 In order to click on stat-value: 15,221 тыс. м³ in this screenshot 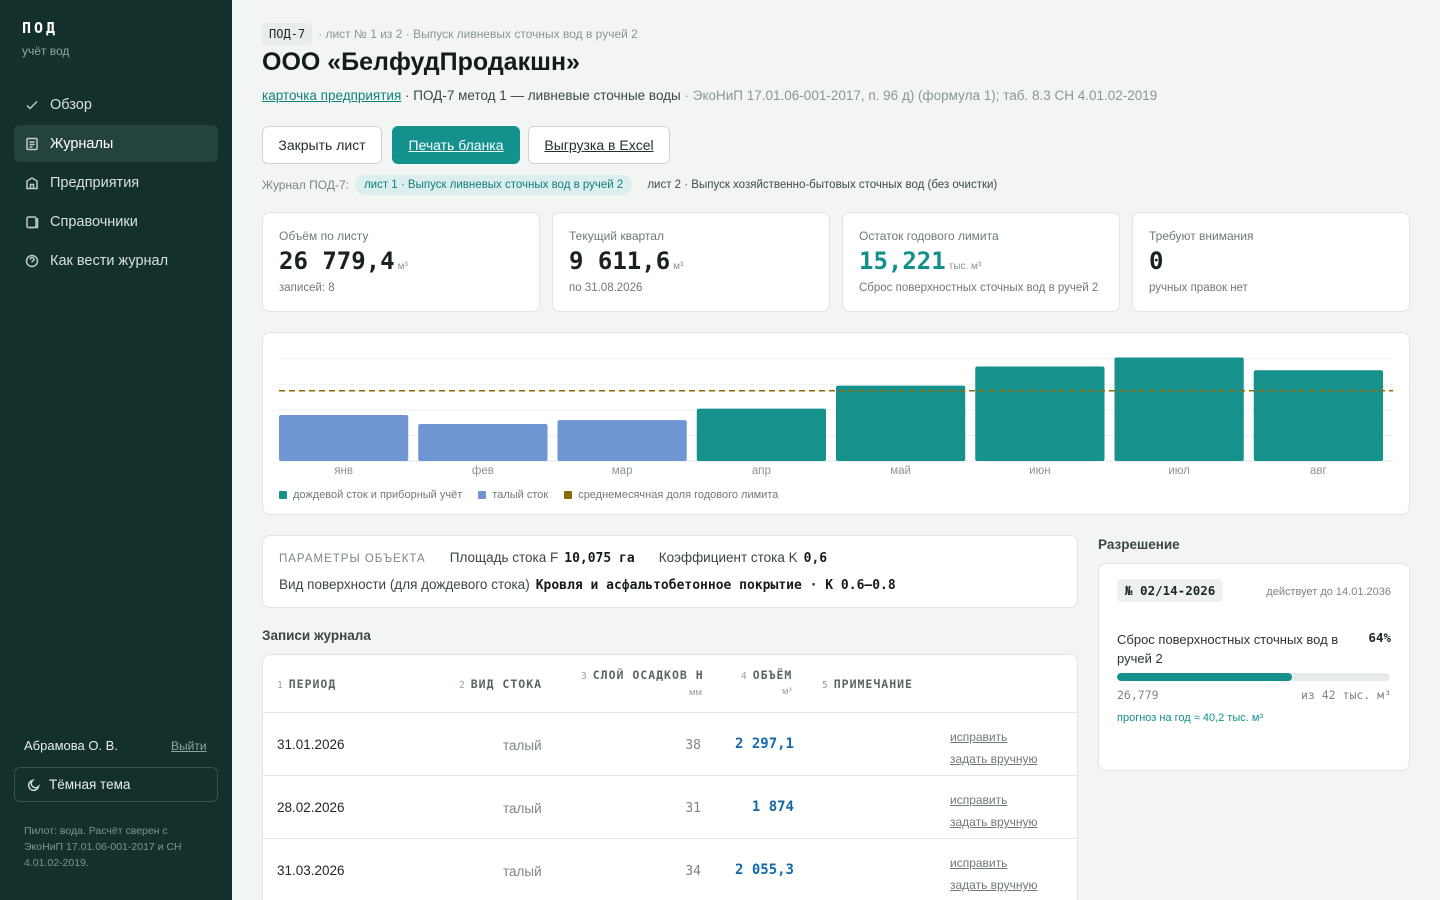, I will do `click(920, 261)`.